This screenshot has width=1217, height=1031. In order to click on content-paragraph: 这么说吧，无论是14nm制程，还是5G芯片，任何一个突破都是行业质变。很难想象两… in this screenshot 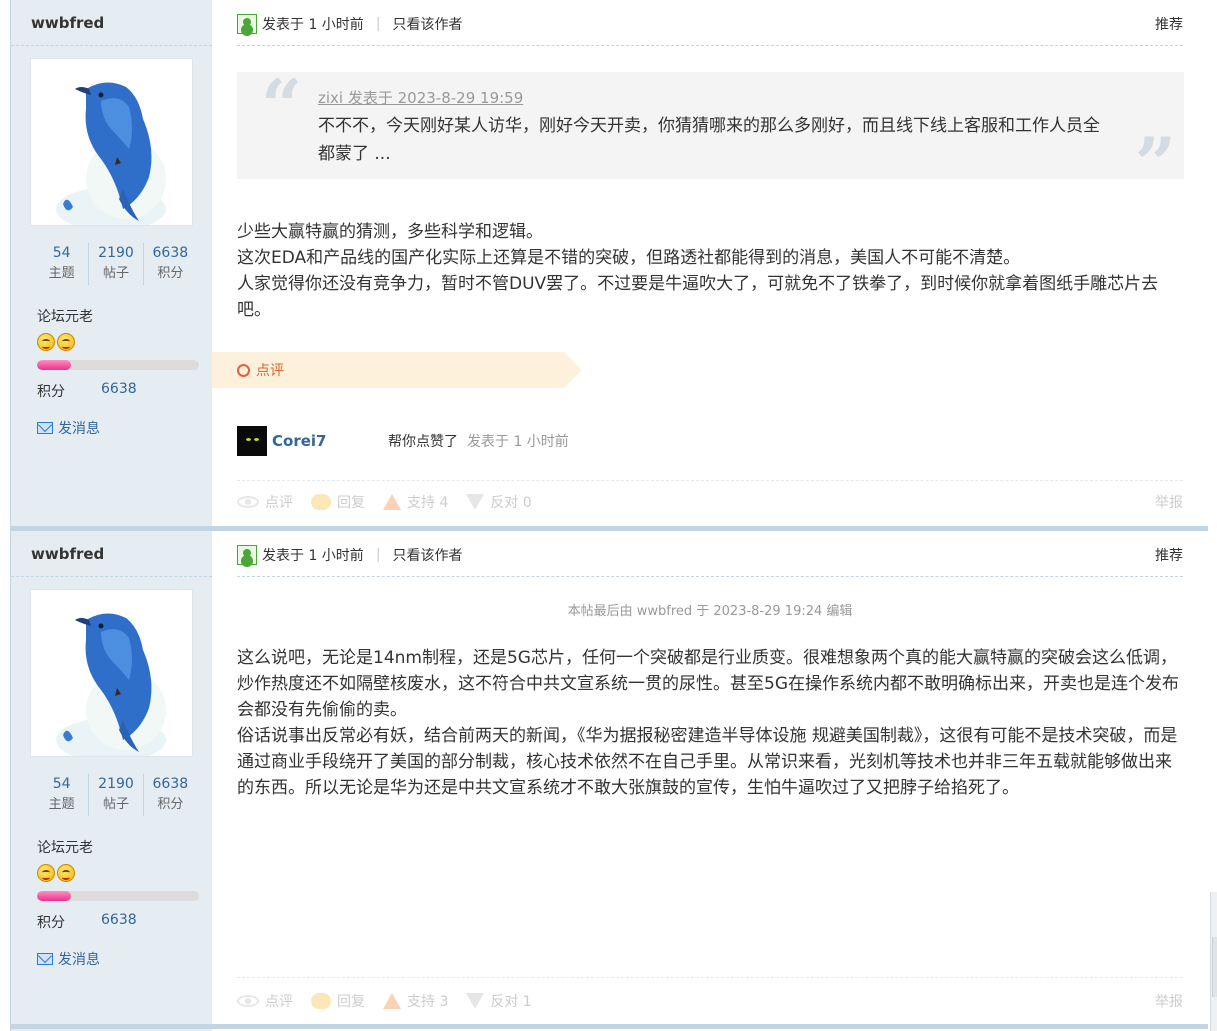, I will do `click(708, 684)`.